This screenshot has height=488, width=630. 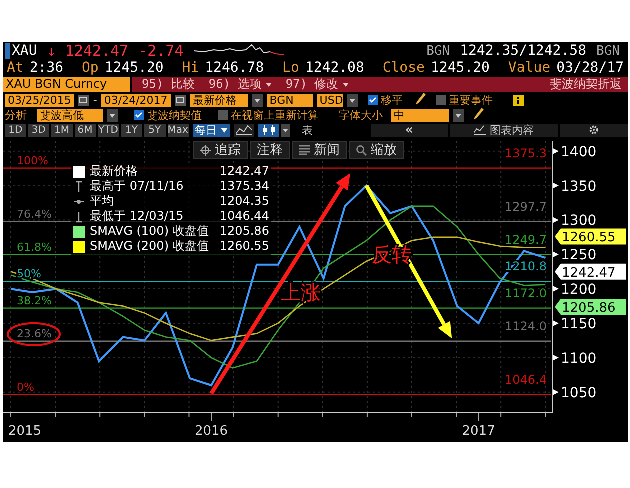 I want to click on range-button: 1M, so click(x=62, y=130).